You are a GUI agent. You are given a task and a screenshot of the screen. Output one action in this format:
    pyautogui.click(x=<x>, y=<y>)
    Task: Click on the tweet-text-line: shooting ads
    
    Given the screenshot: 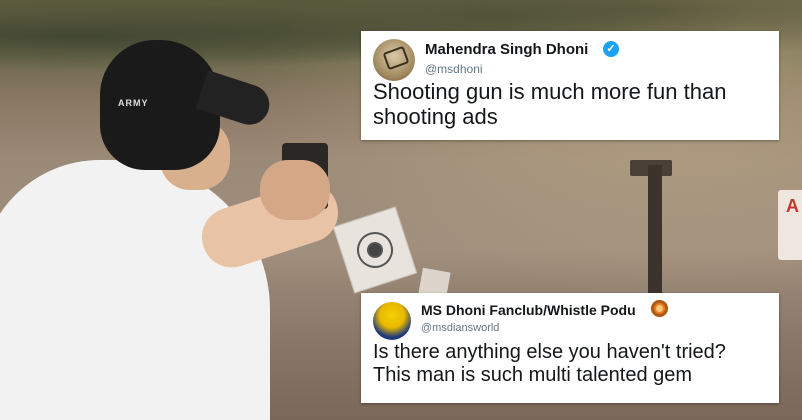 What is the action you would take?
    pyautogui.click(x=435, y=117)
    